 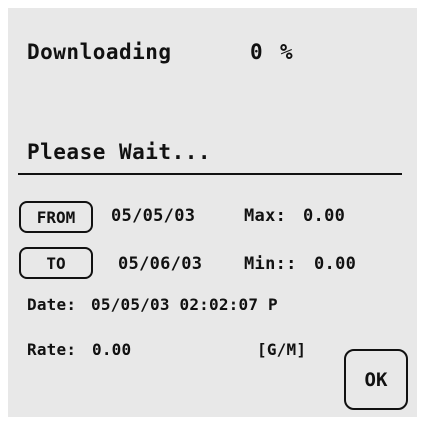 What do you see at coordinates (324, 216) in the screenshot?
I see `max-value: 0.00` at bounding box center [324, 216].